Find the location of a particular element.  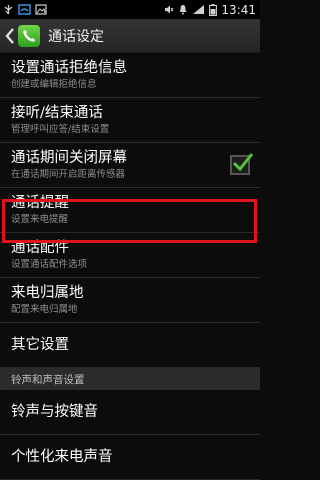

battery-icon is located at coordinates (213, 9).